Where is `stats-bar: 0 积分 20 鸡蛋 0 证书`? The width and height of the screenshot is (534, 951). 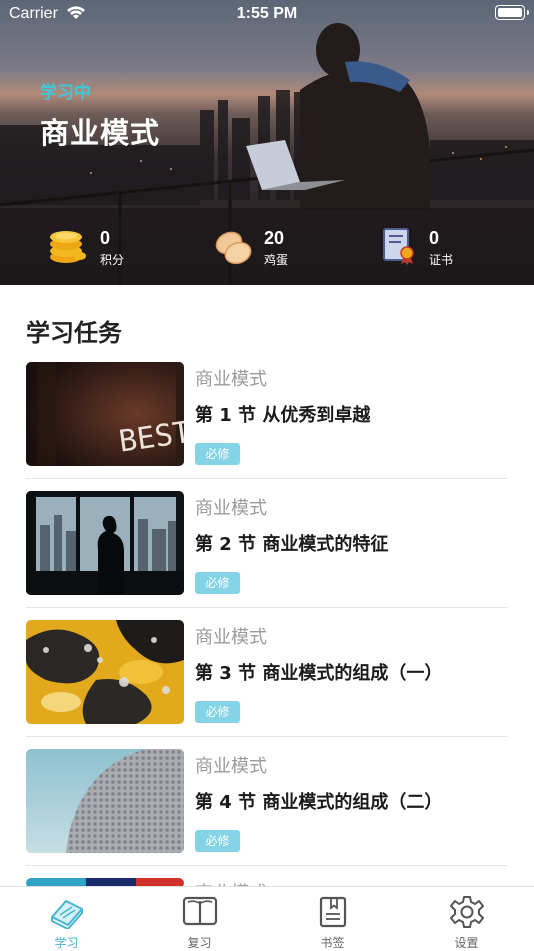 stats-bar: 0 积分 20 鸡蛋 0 证书 is located at coordinates (267, 246).